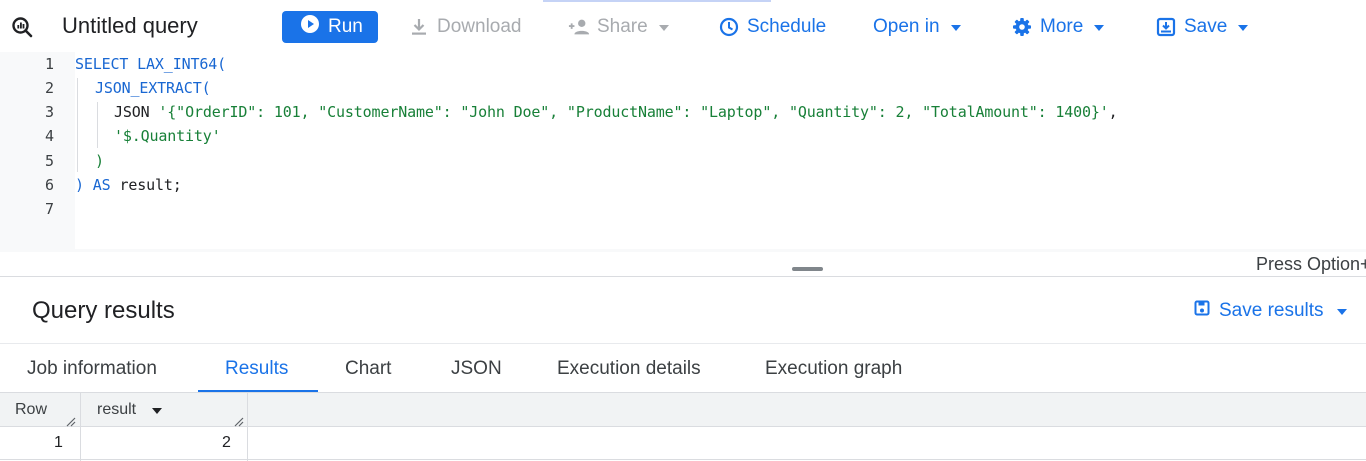 This screenshot has width=1366, height=461. I want to click on run-button: Run, so click(330, 27).